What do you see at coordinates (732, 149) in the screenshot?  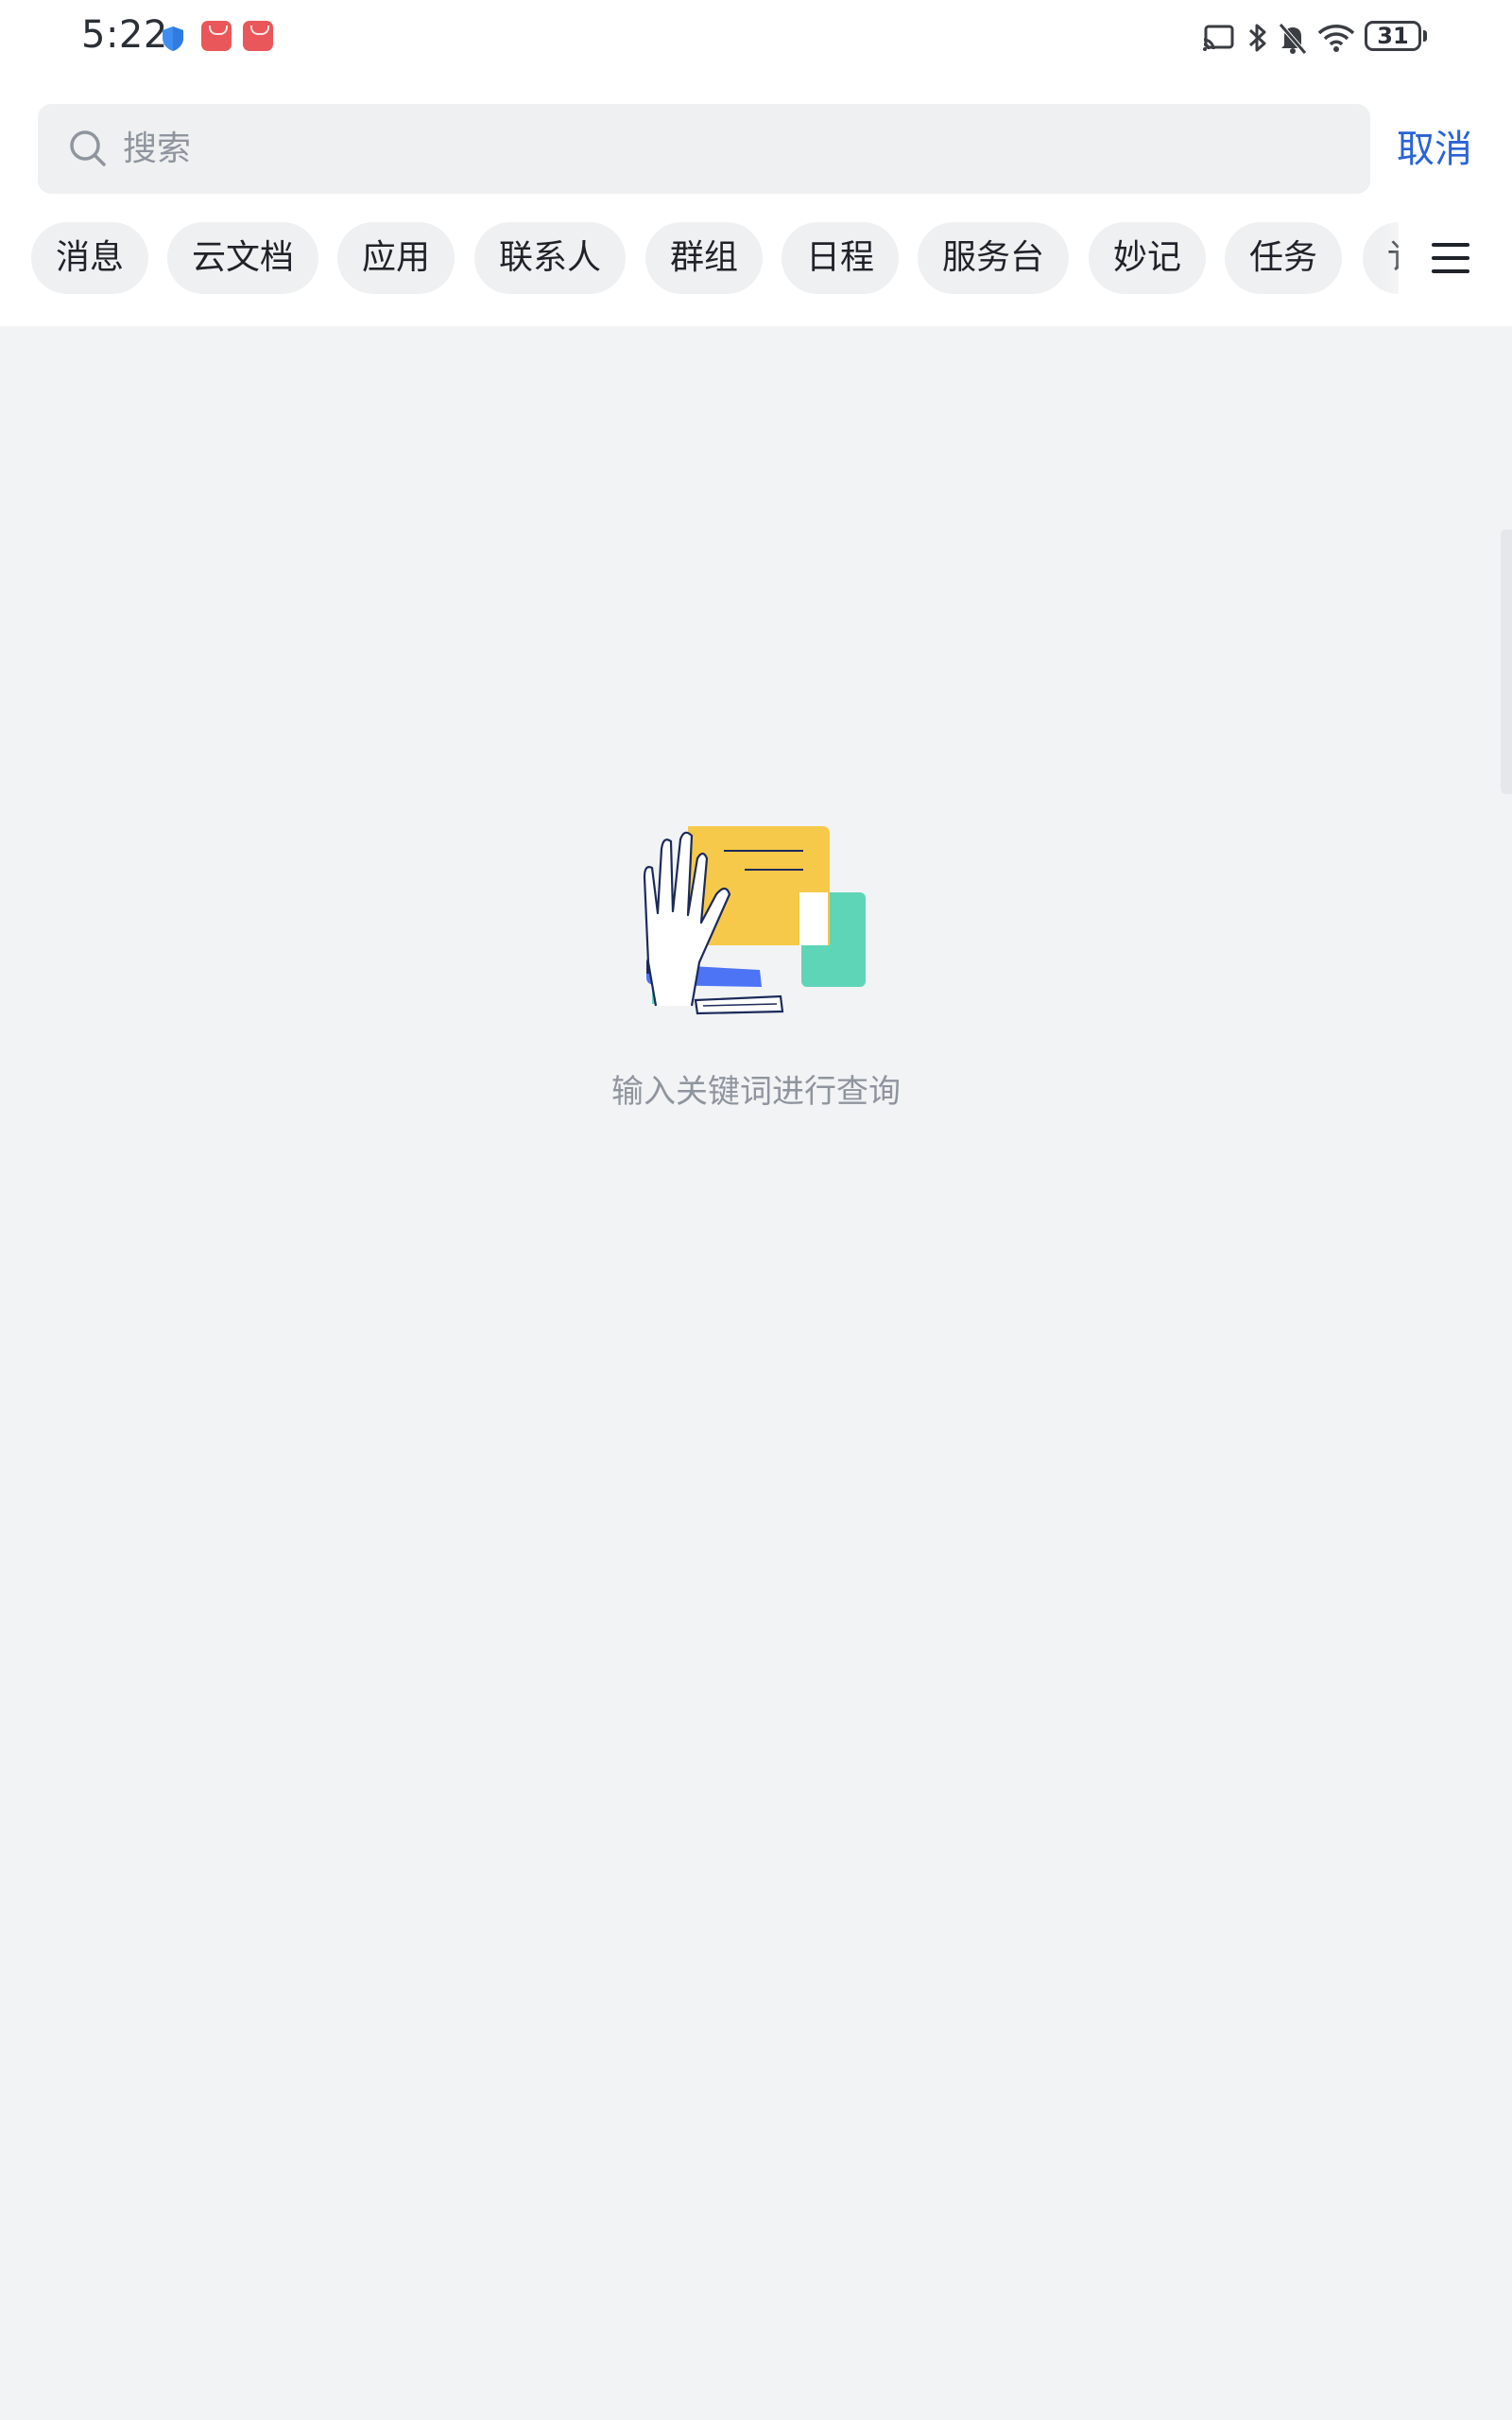 I see `search-input` at bounding box center [732, 149].